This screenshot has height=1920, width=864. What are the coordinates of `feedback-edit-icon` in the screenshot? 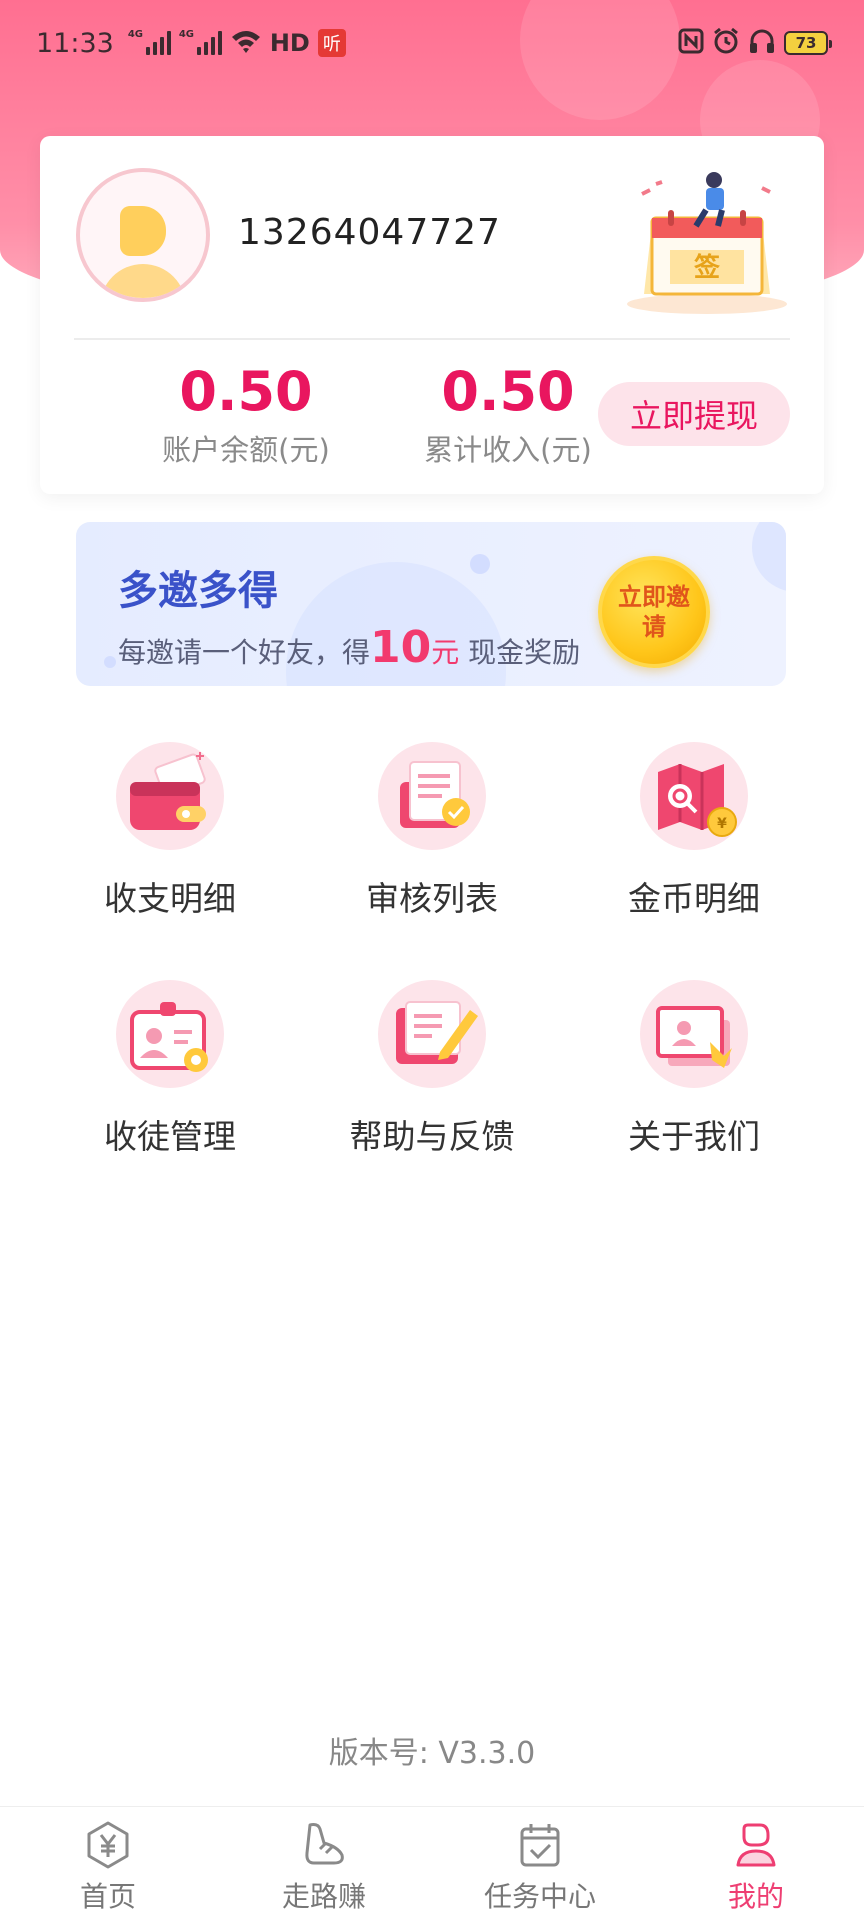 It's located at (432, 1034).